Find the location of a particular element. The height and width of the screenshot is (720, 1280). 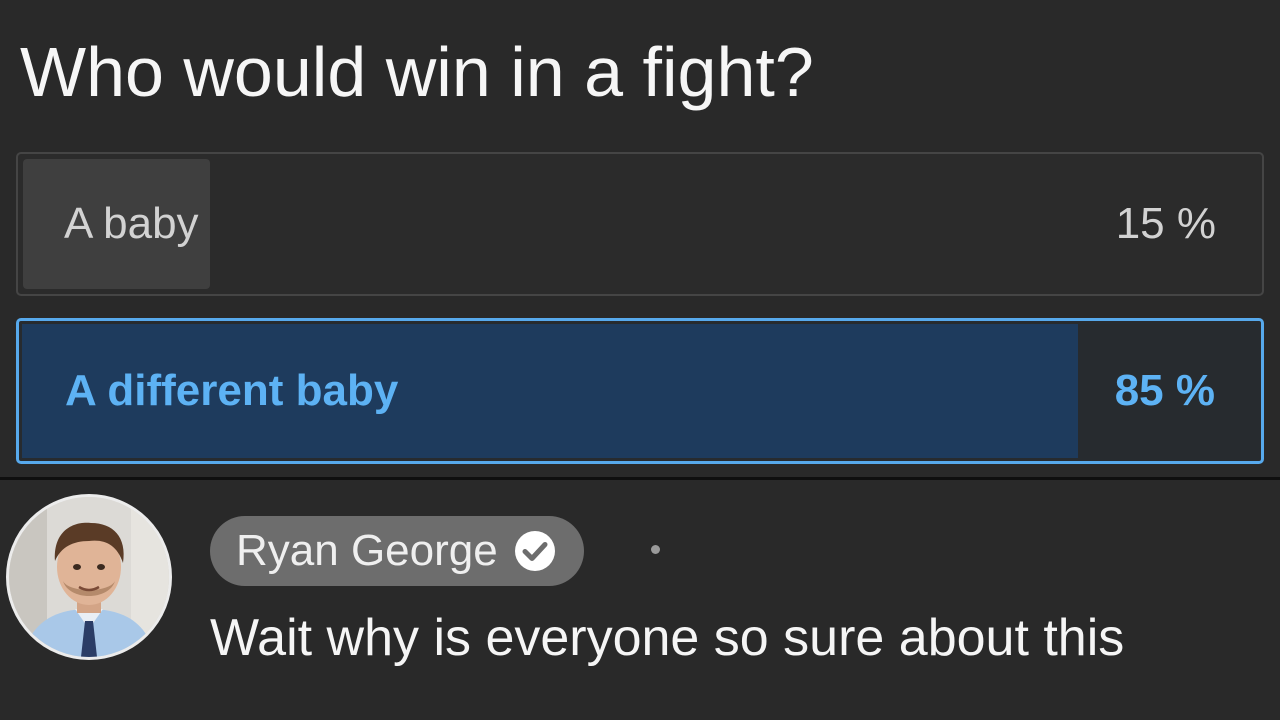

author-chip: Ryan George is located at coordinates (397, 551).